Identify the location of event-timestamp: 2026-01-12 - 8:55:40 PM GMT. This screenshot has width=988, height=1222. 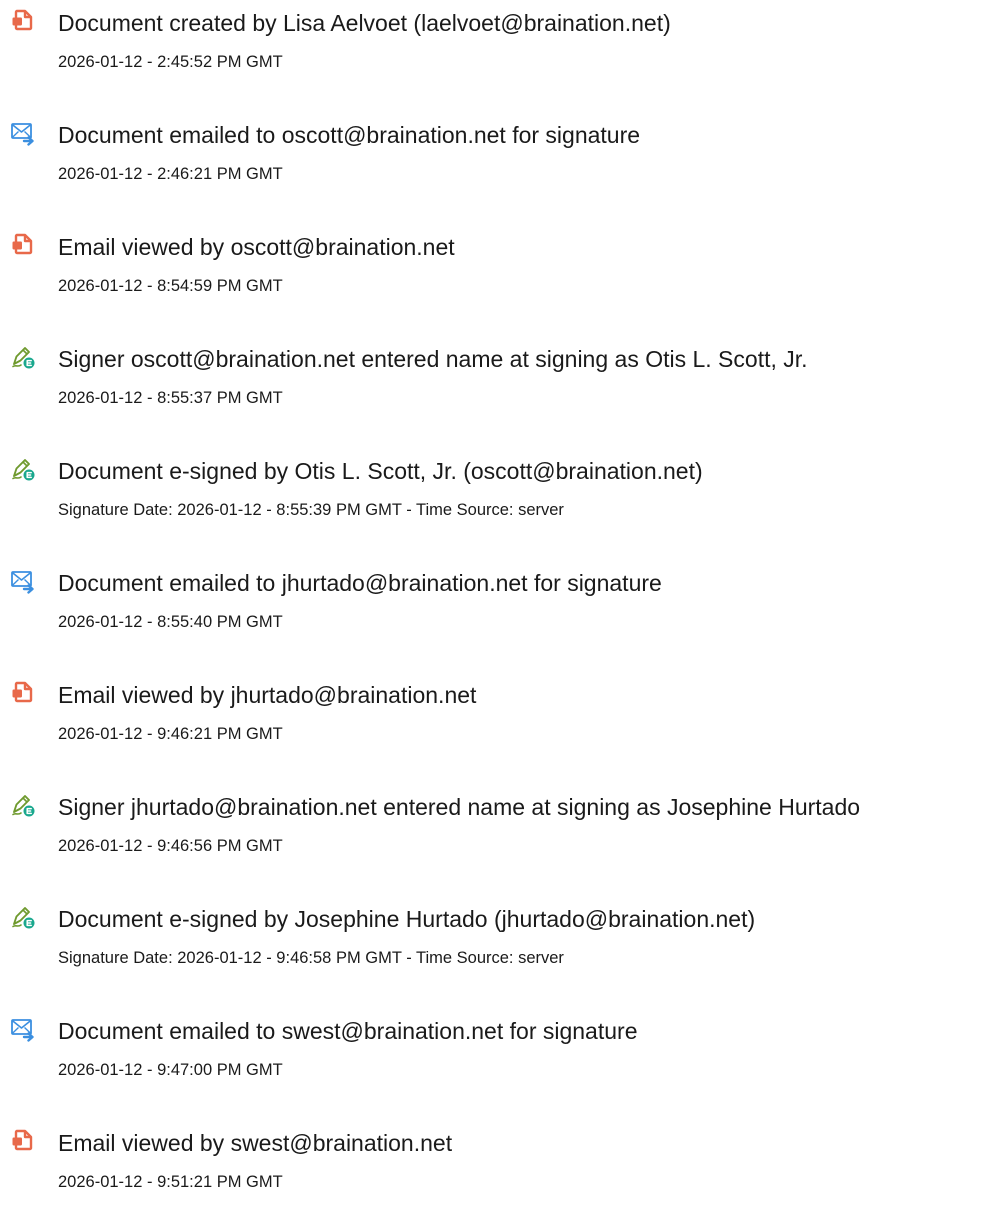
(170, 622).